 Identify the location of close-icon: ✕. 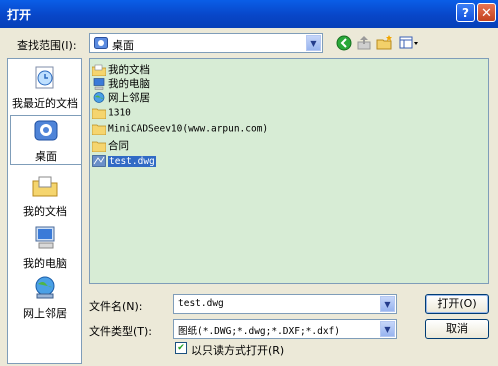
(486, 13).